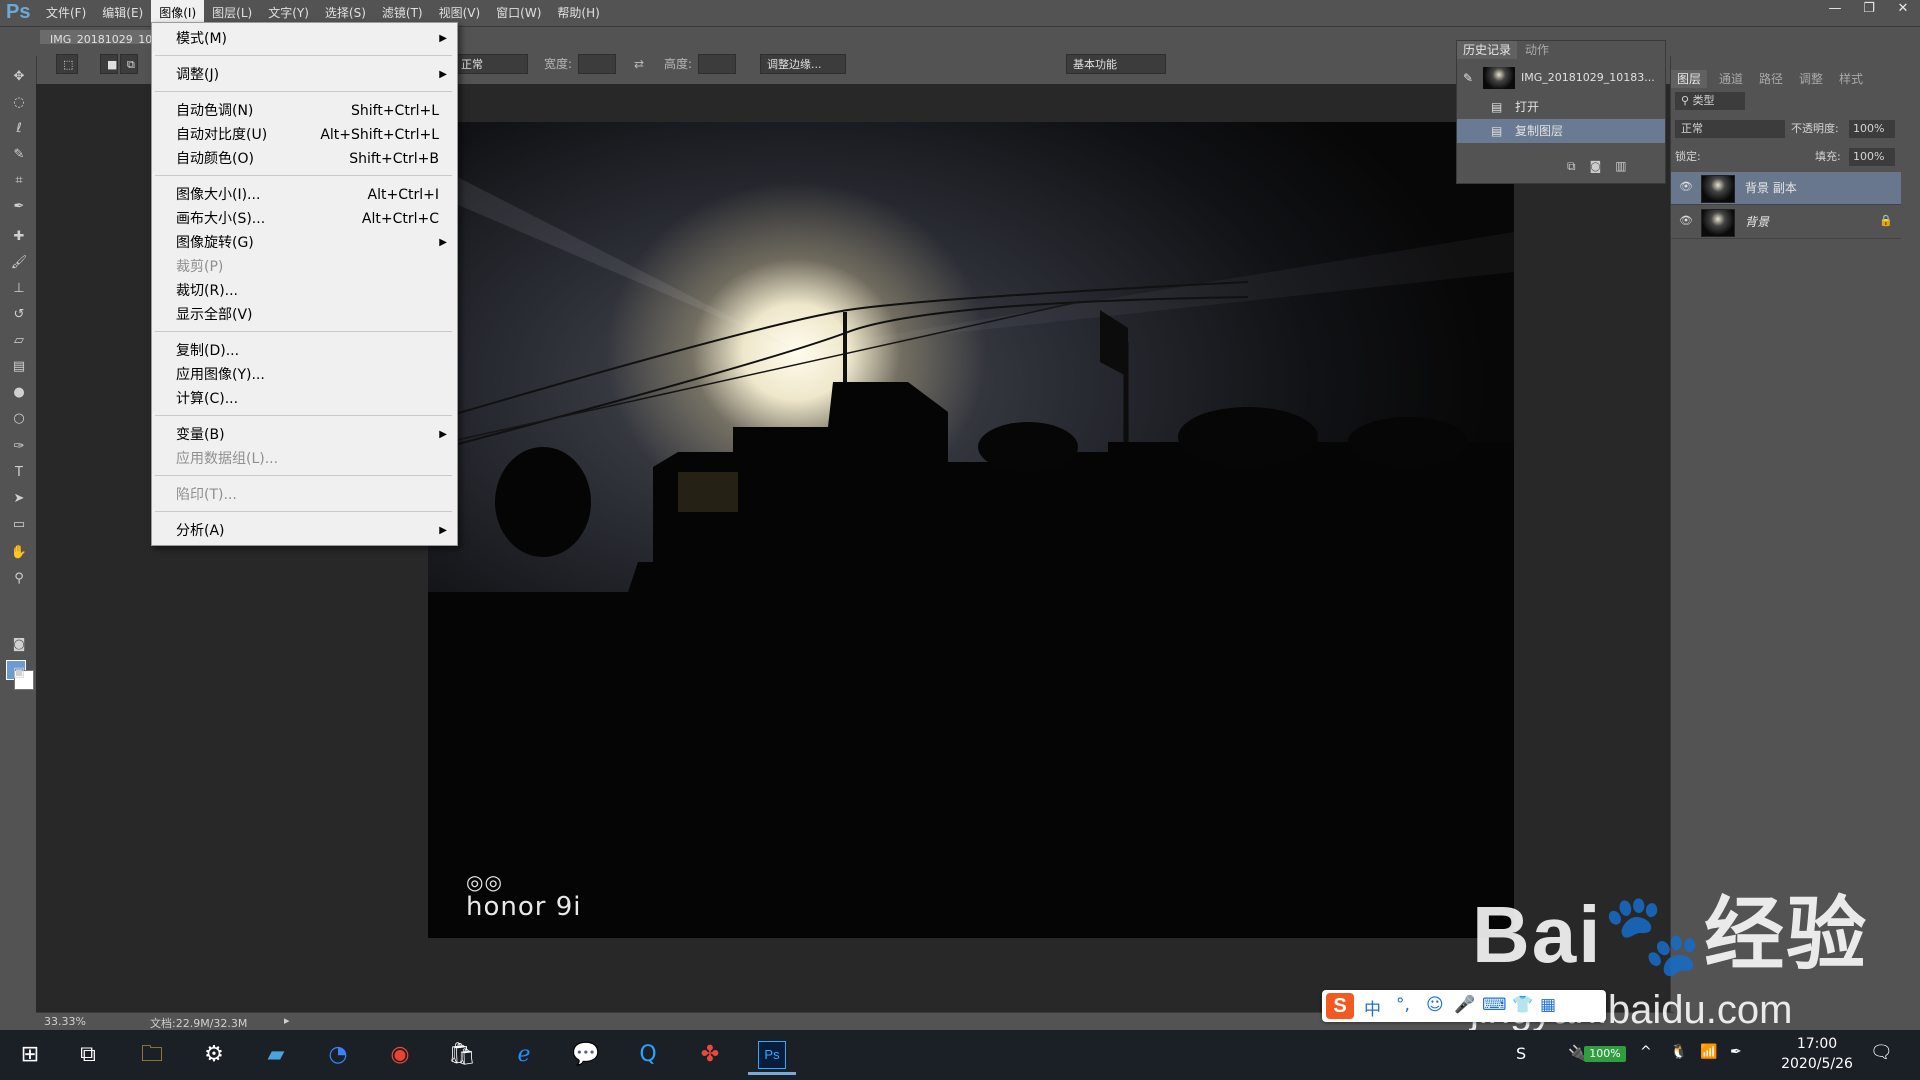  What do you see at coordinates (1903, 10) in the screenshot?
I see `close-button: ✕` at bounding box center [1903, 10].